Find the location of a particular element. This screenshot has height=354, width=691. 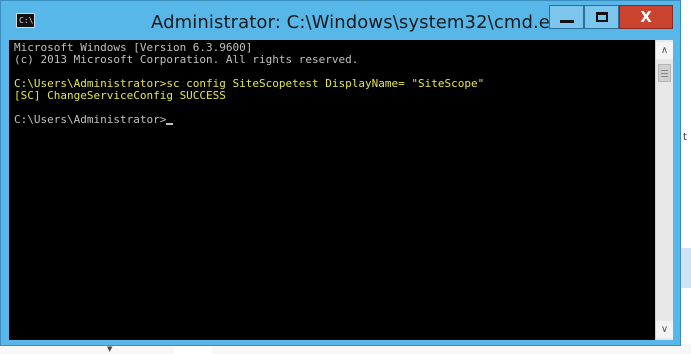

console-prompt-line: C:\Users\Administrator> is located at coordinates (334, 120).